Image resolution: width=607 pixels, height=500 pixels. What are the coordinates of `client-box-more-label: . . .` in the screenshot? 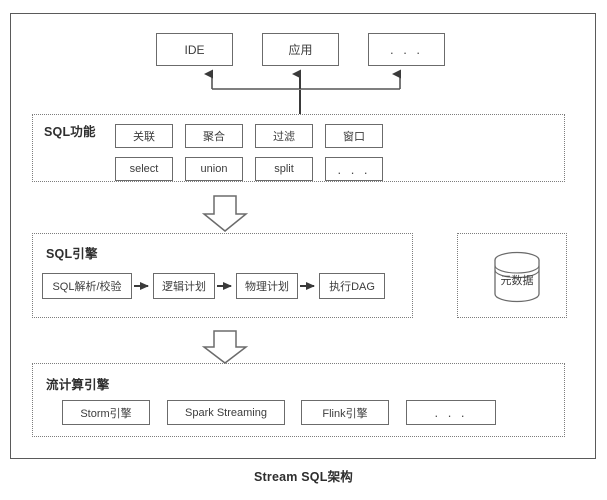 It's located at (406, 49).